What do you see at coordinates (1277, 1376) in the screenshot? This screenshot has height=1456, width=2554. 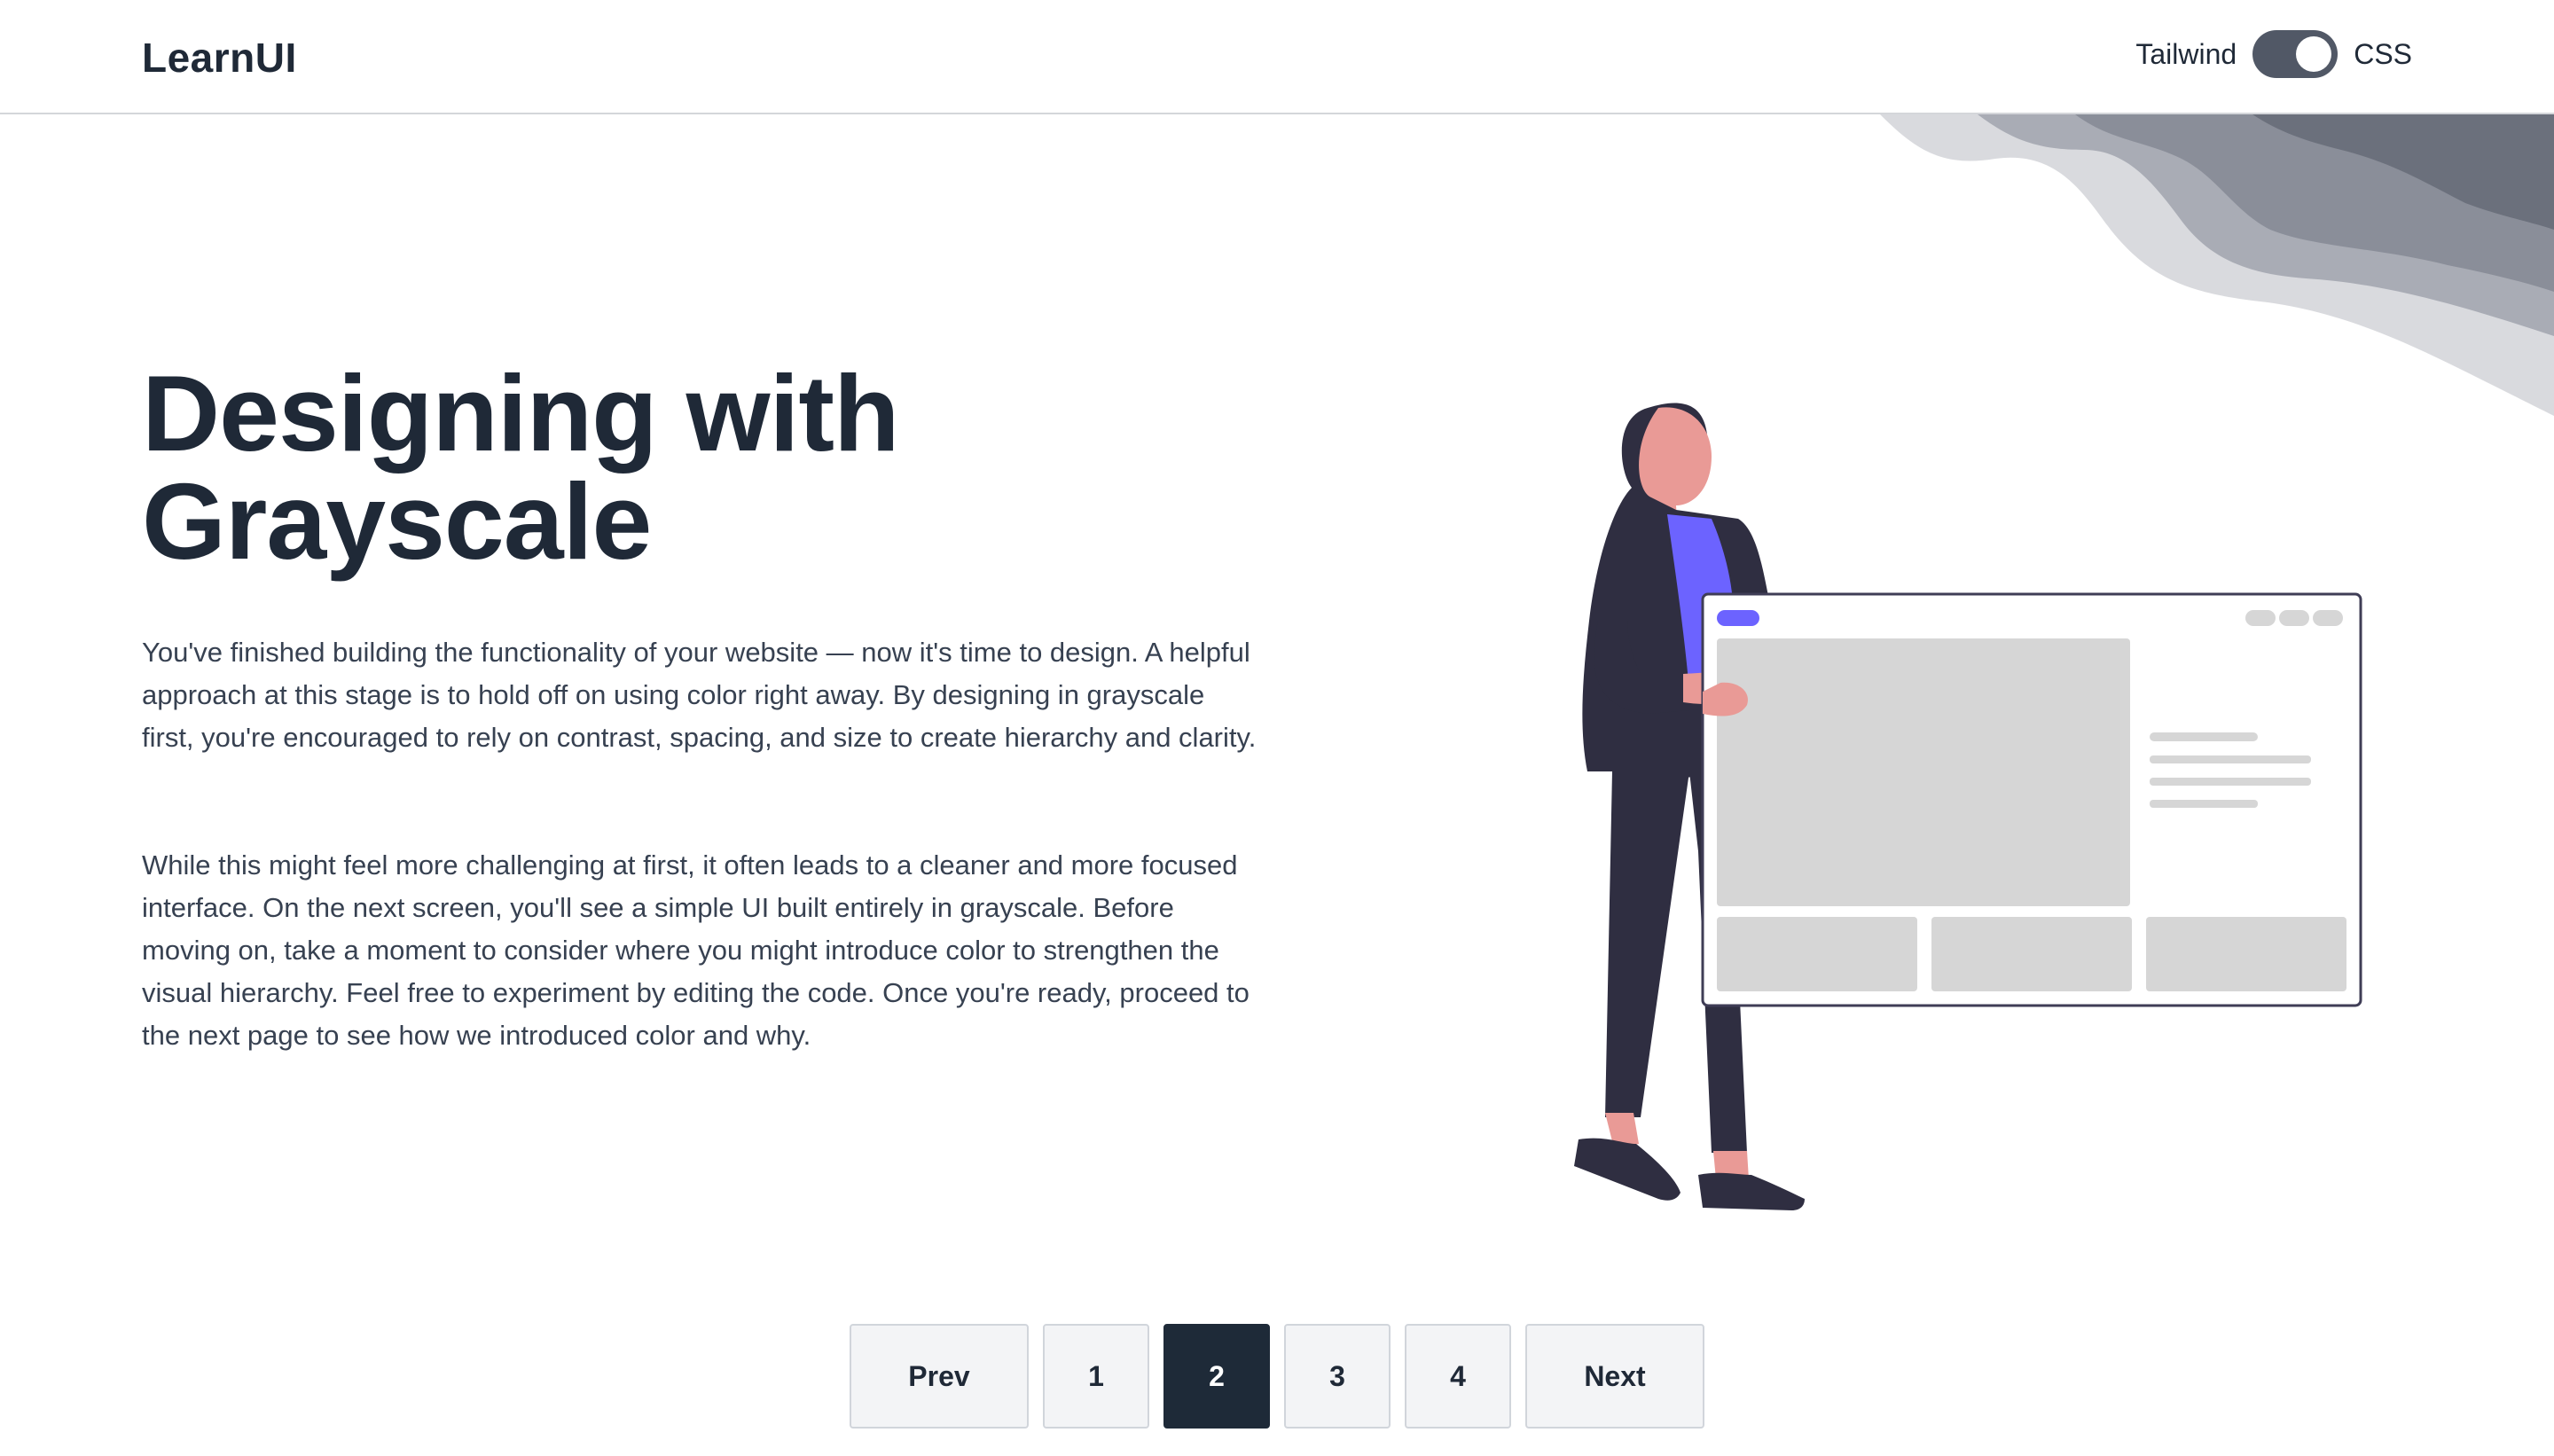 I see `pagination: Prev 1 2 3 4 Next` at bounding box center [1277, 1376].